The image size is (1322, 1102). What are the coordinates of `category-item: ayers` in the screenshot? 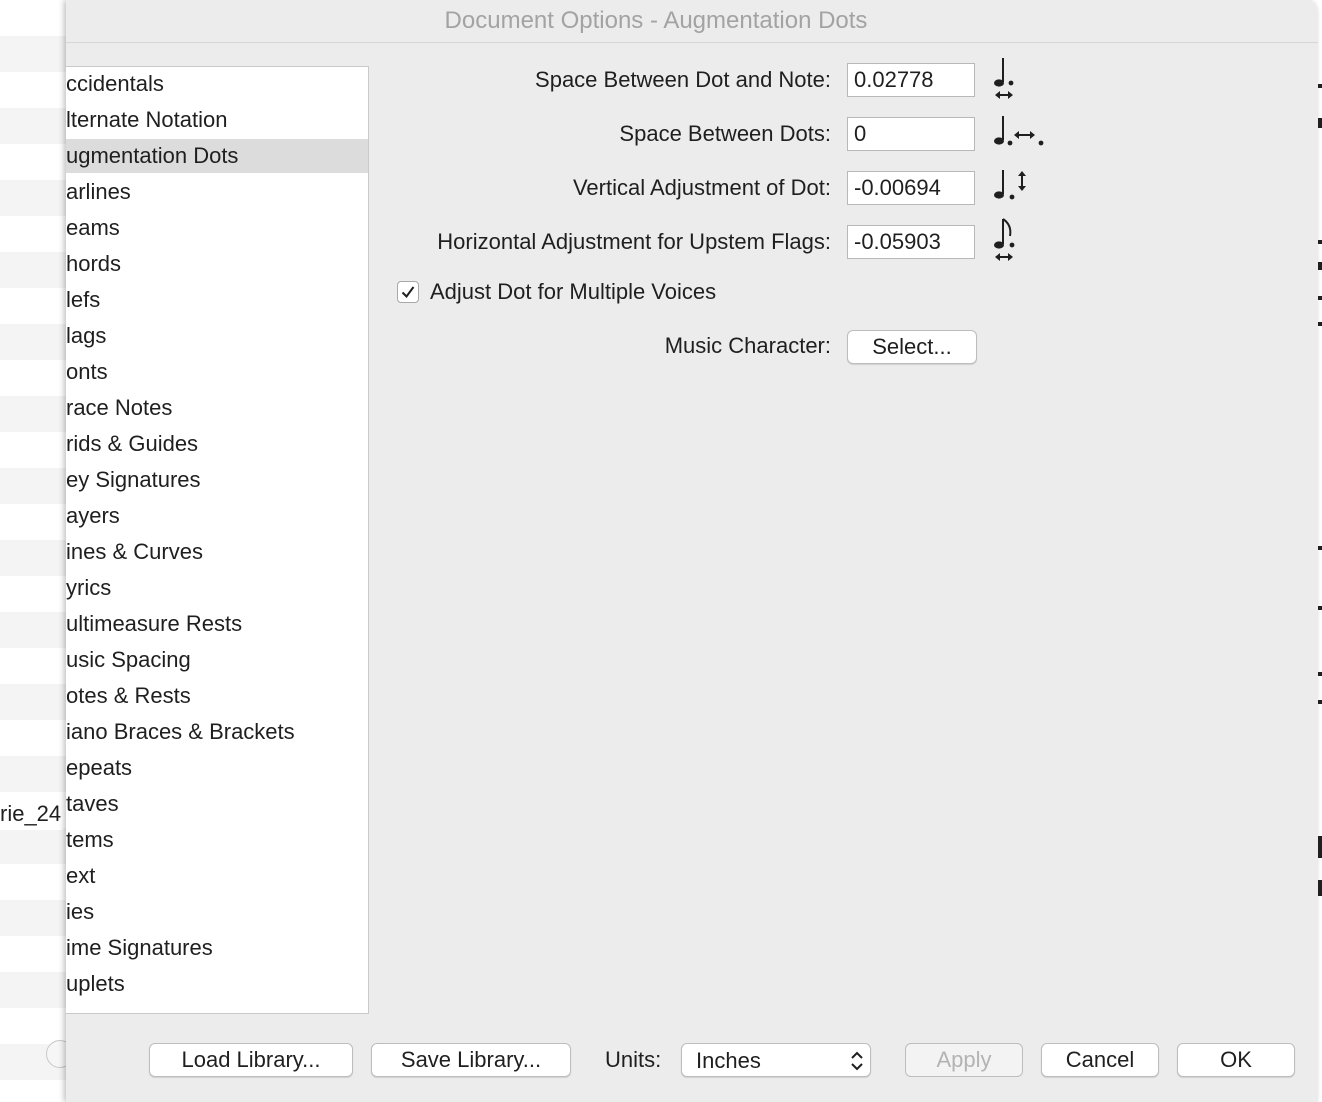 It's located at (217, 516).